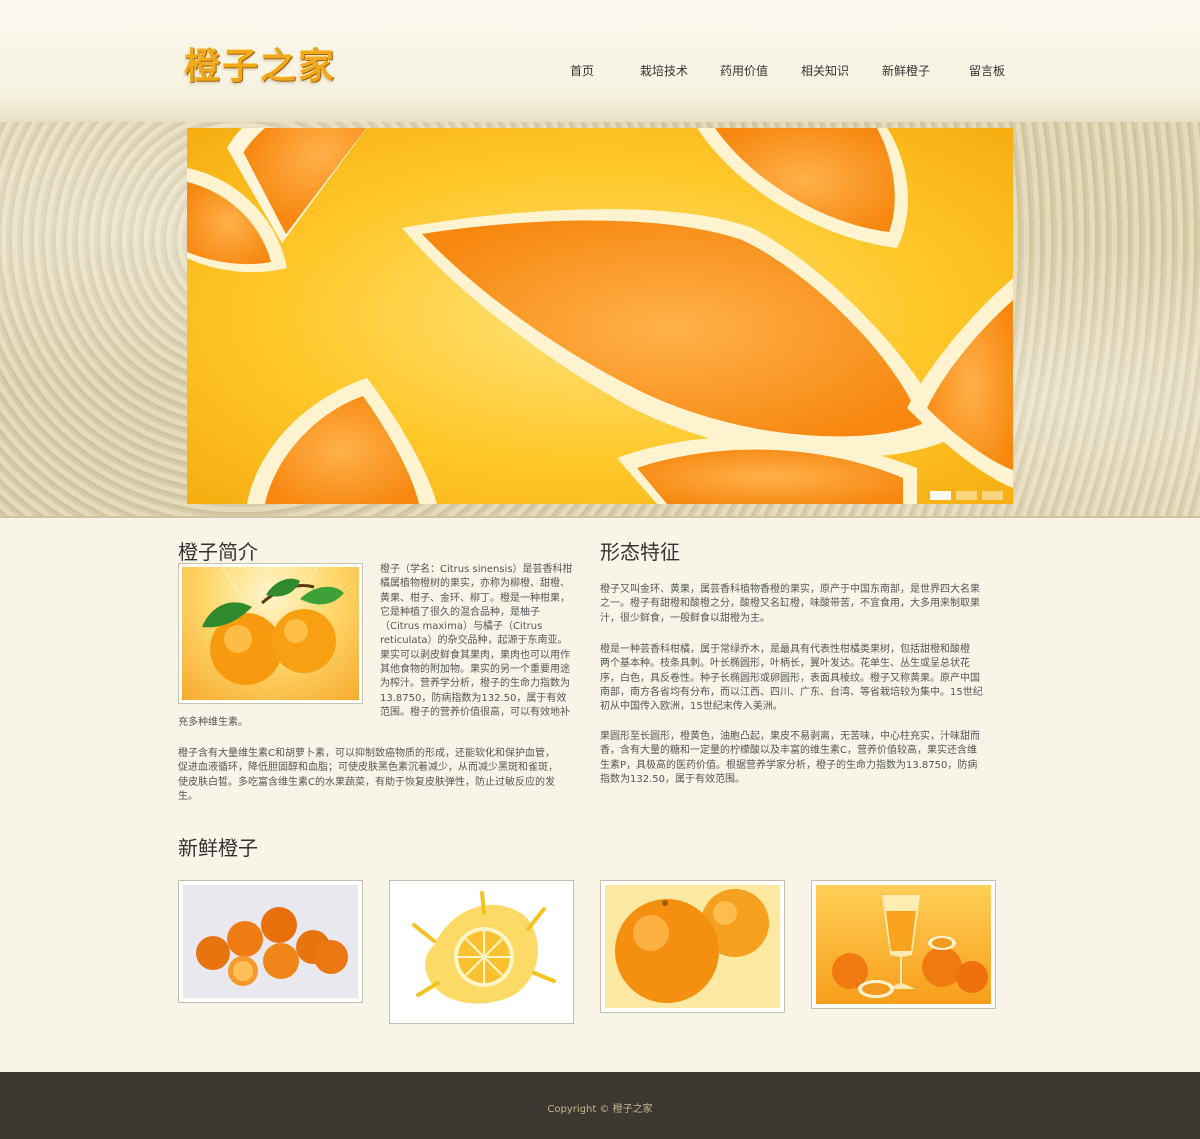 The image size is (1200, 1139). I want to click on text-line: 橙子又叫金环、黄果，属芸香科植物香橙的果实，原产于中国东南部，是世界四大名果, so click(790, 589).